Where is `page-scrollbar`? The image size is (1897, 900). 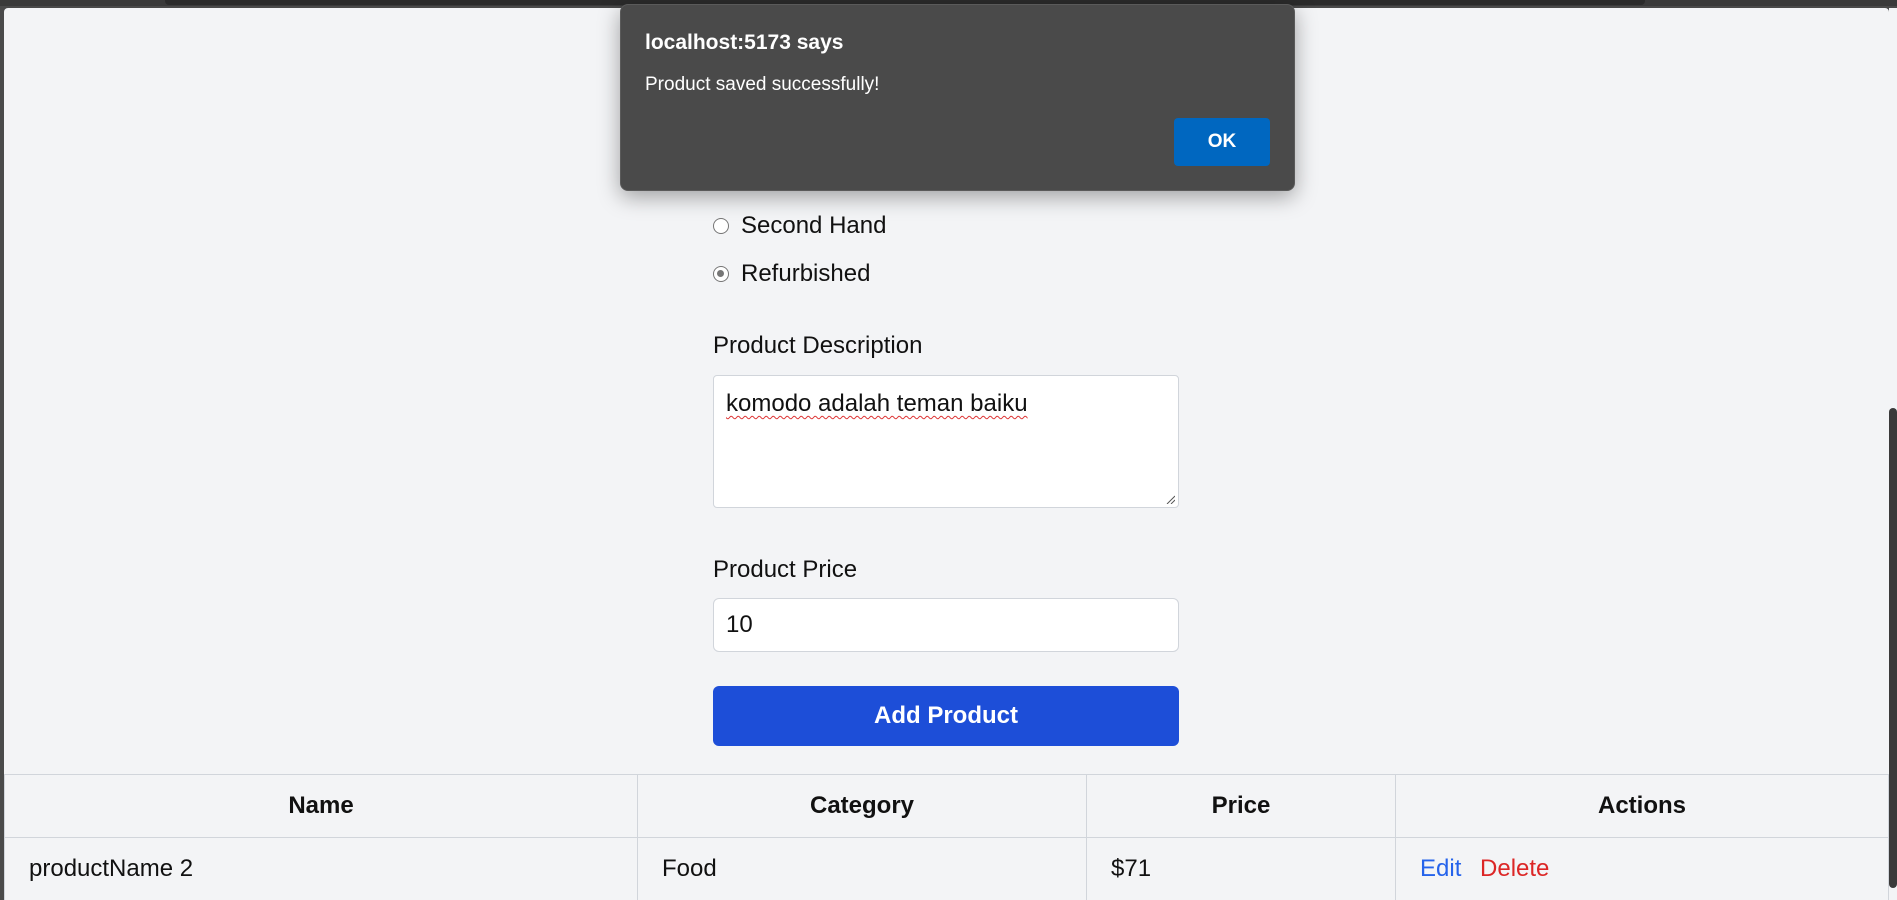
page-scrollbar is located at coordinates (1893, 454).